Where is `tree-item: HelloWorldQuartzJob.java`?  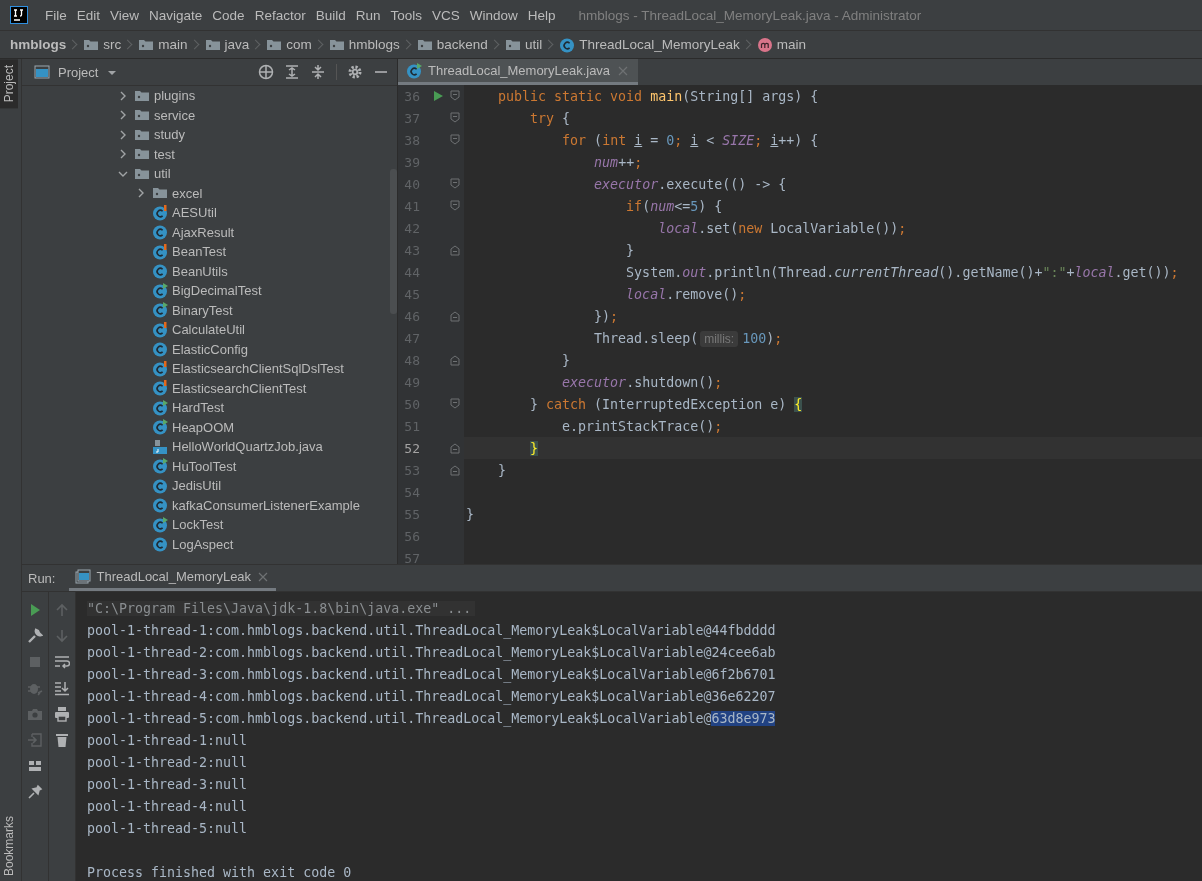 tree-item: HelloWorldQuartzJob.java is located at coordinates (247, 447).